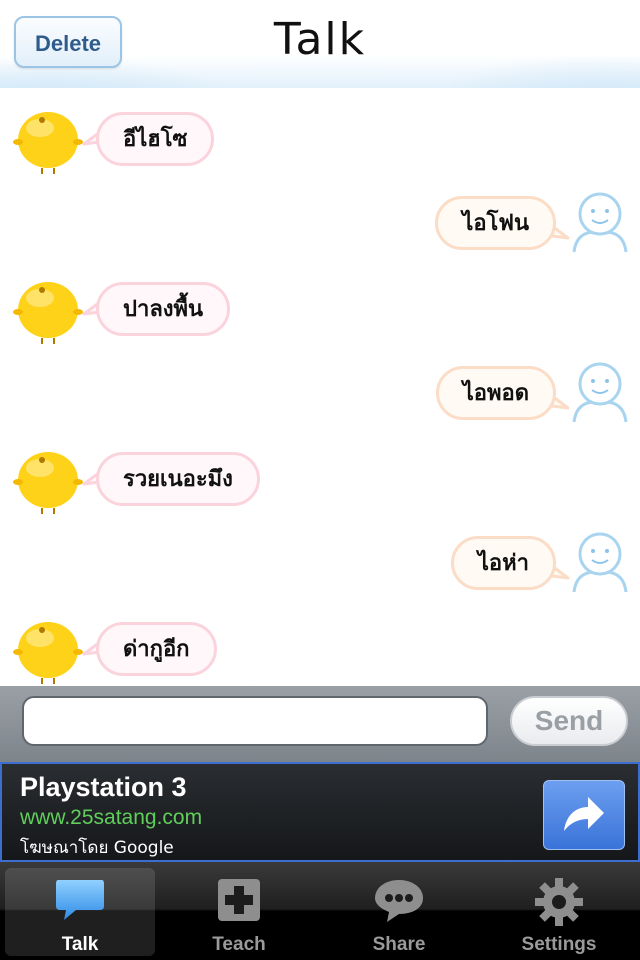 The height and width of the screenshot is (960, 640). What do you see at coordinates (178, 479) in the screenshot?
I see `bot-message-bubble: รวยเนอะมึง` at bounding box center [178, 479].